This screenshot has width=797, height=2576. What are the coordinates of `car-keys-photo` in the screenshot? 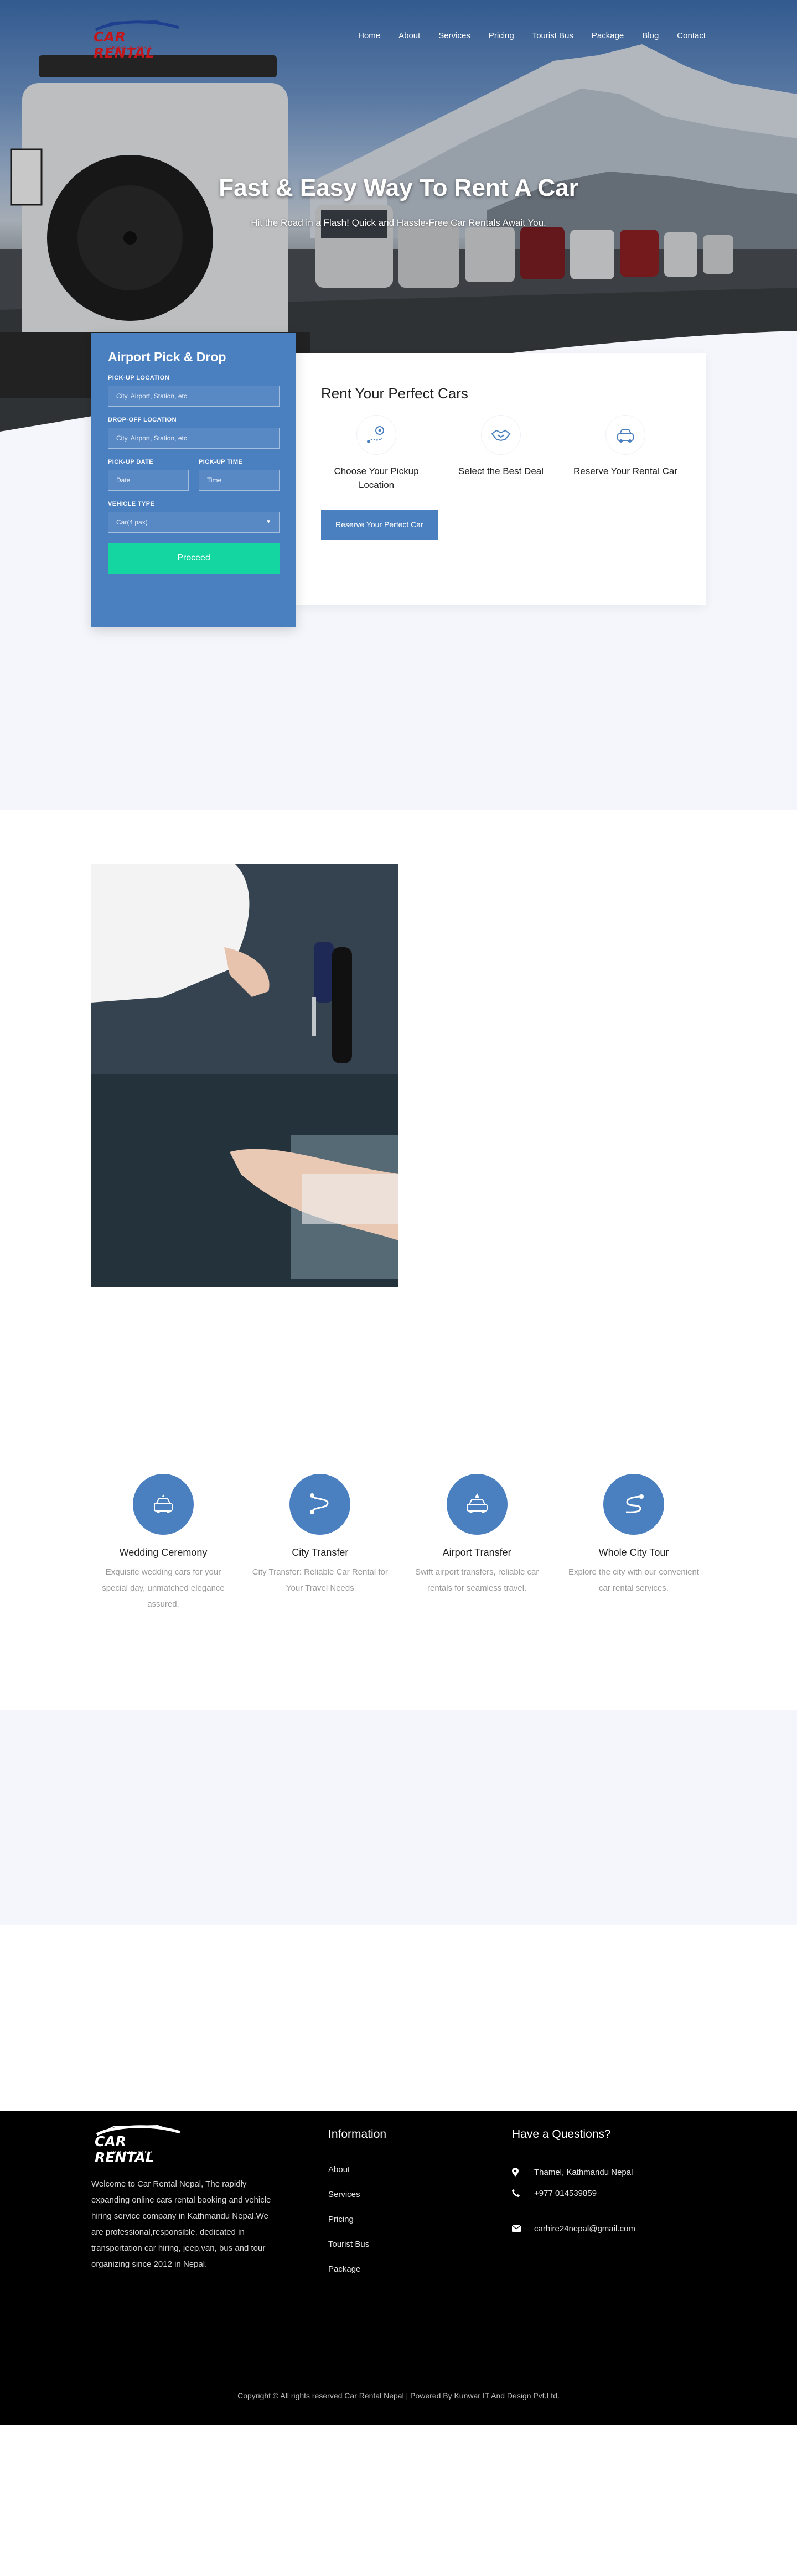 It's located at (245, 1075).